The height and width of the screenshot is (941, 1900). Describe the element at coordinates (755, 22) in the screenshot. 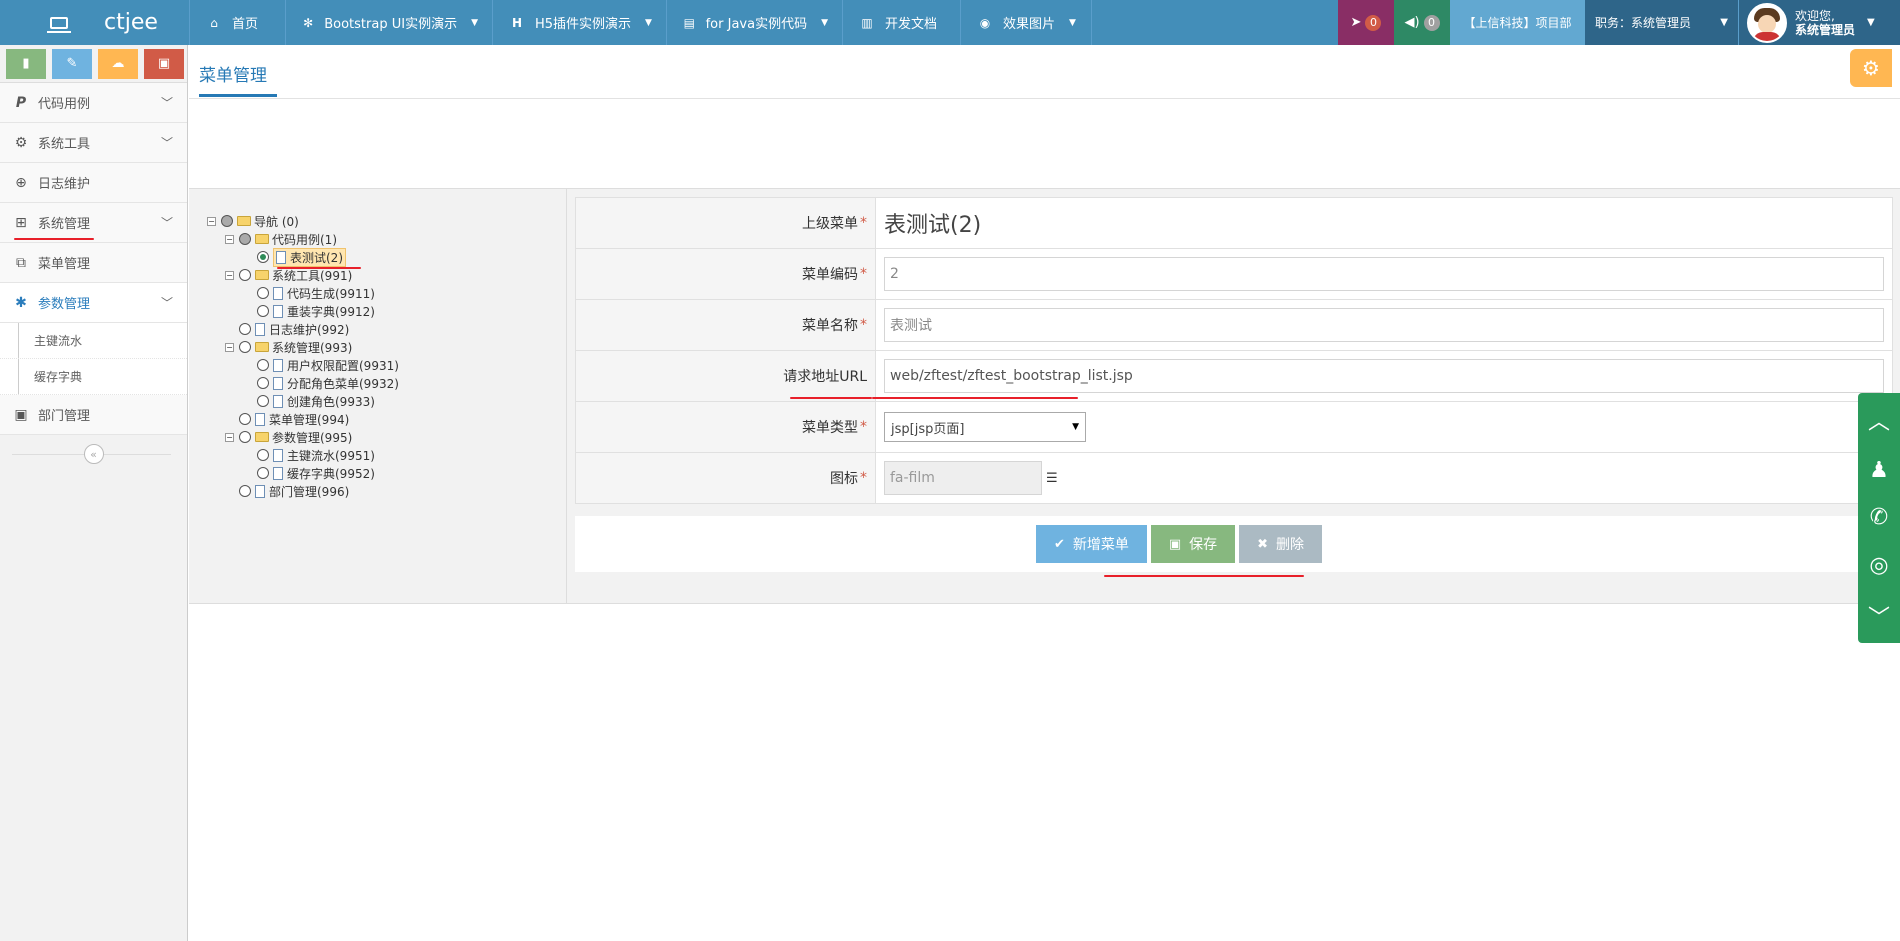

I see `nav-java-code: ▤ for Java实例代码 ▼` at that location.